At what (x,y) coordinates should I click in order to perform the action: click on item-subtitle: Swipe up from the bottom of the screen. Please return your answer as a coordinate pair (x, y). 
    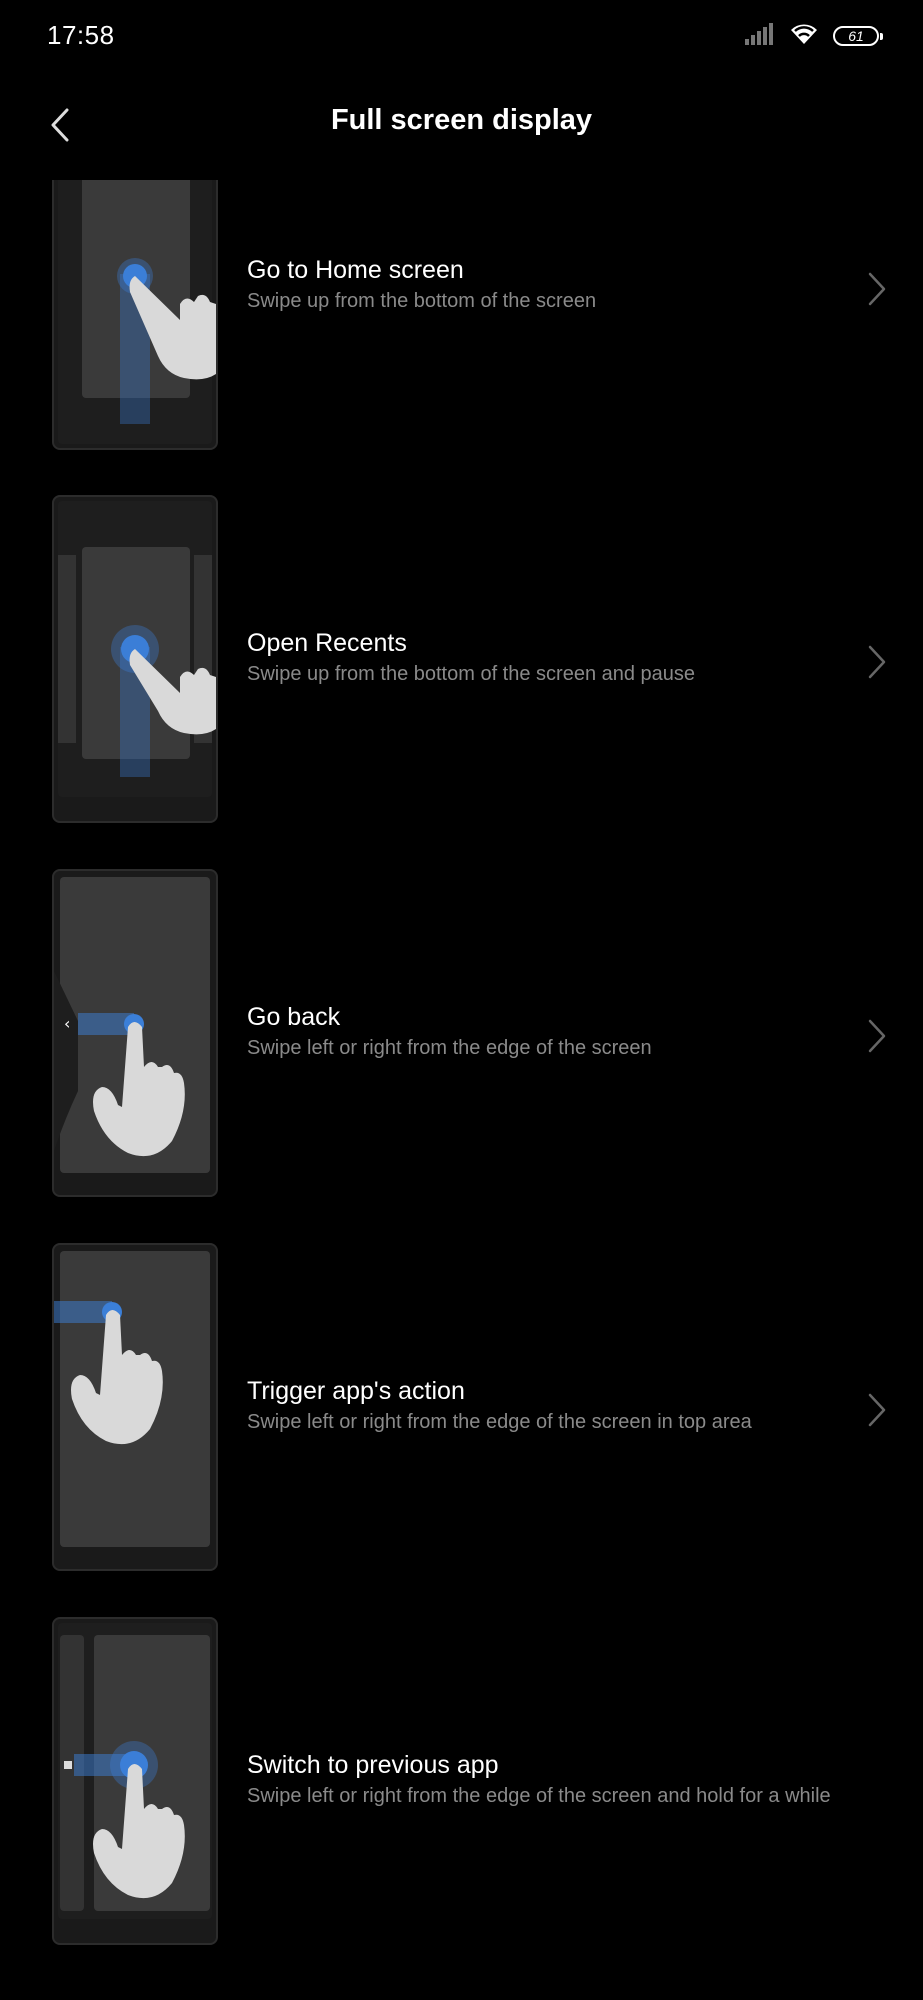
    Looking at the image, I should click on (422, 301).